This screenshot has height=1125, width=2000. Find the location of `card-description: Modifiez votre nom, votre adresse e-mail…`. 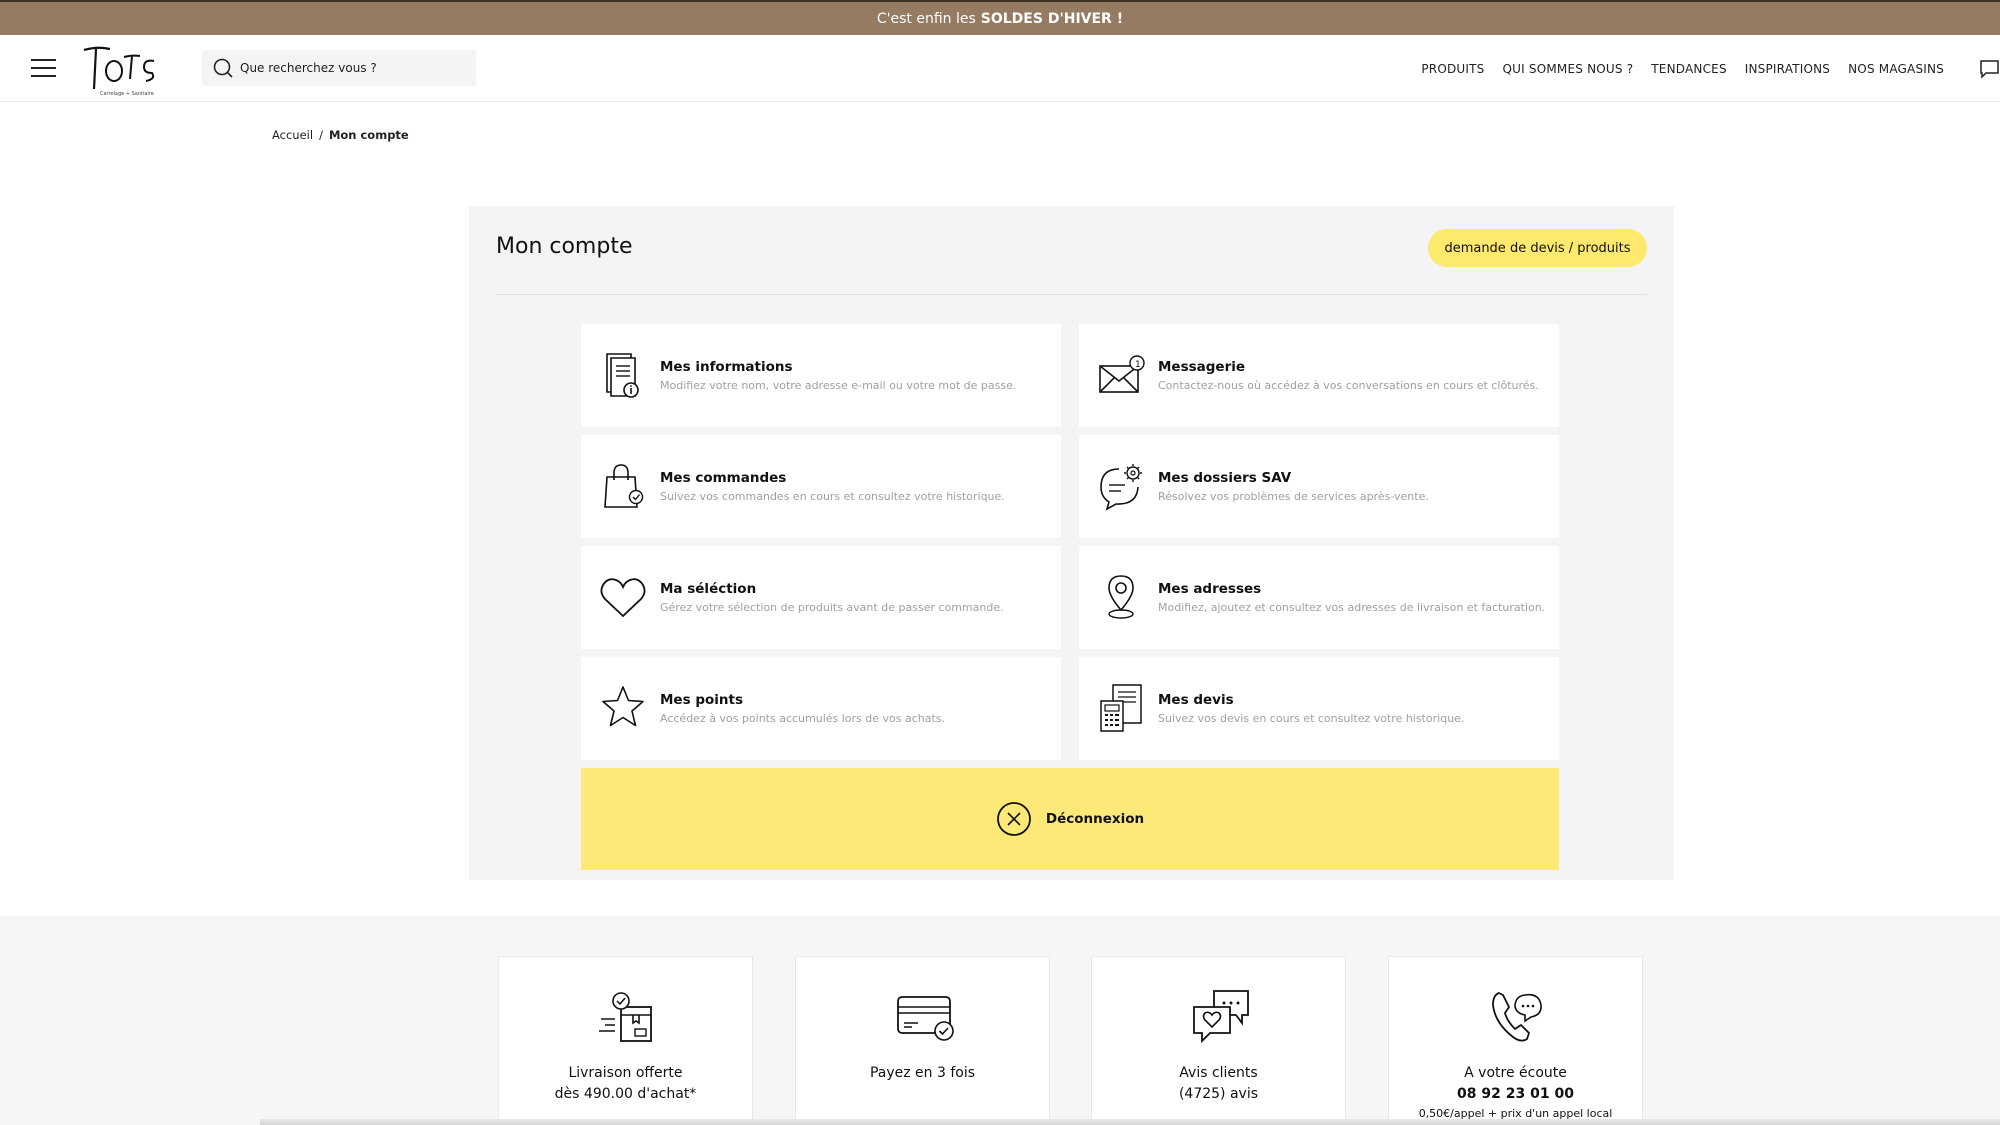

card-description: Modifiez votre nom, votre adresse e-mail… is located at coordinates (838, 385).